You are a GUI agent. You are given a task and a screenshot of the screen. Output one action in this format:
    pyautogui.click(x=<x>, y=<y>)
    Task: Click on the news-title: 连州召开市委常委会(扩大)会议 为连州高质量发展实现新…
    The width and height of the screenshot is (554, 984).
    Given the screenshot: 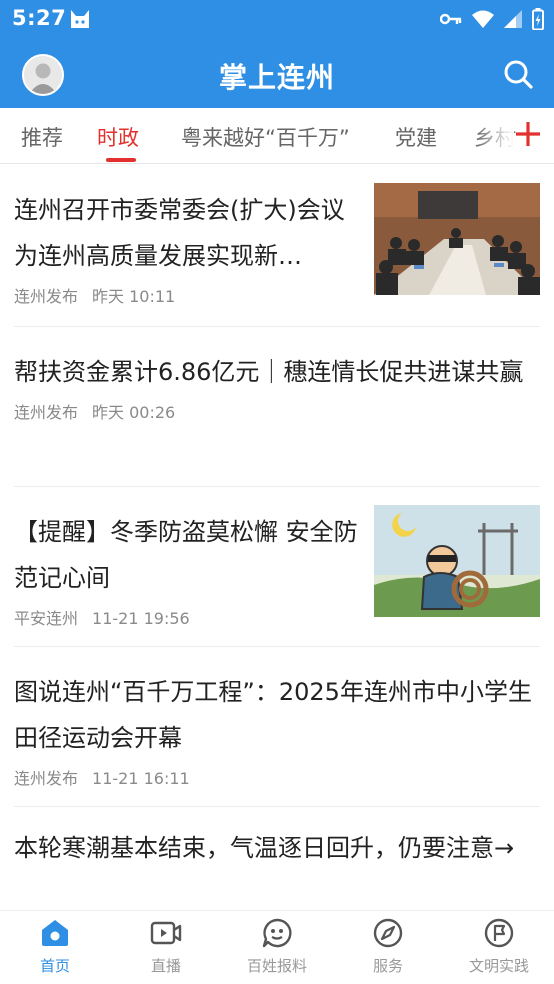 What is the action you would take?
    pyautogui.click(x=179, y=233)
    